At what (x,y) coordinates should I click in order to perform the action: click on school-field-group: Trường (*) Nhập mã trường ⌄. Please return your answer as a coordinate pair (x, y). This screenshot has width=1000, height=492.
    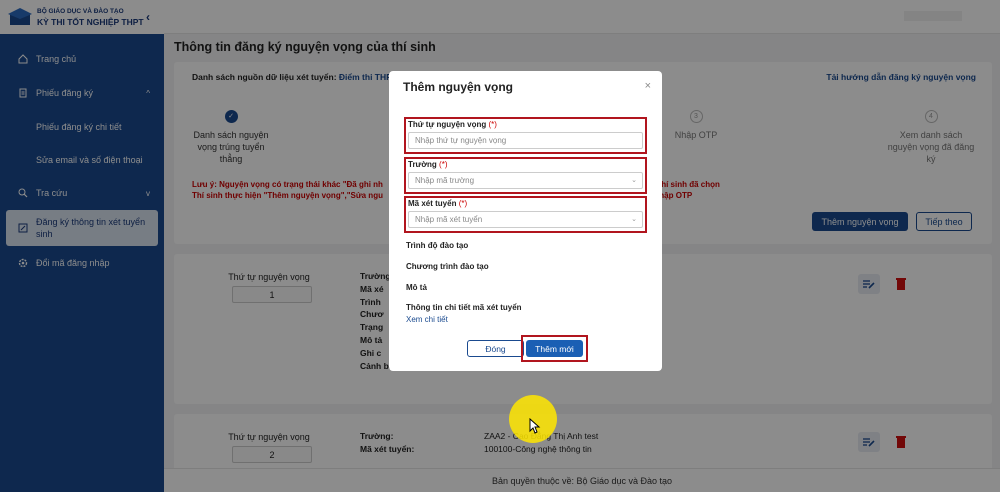
    Looking at the image, I should click on (525, 175).